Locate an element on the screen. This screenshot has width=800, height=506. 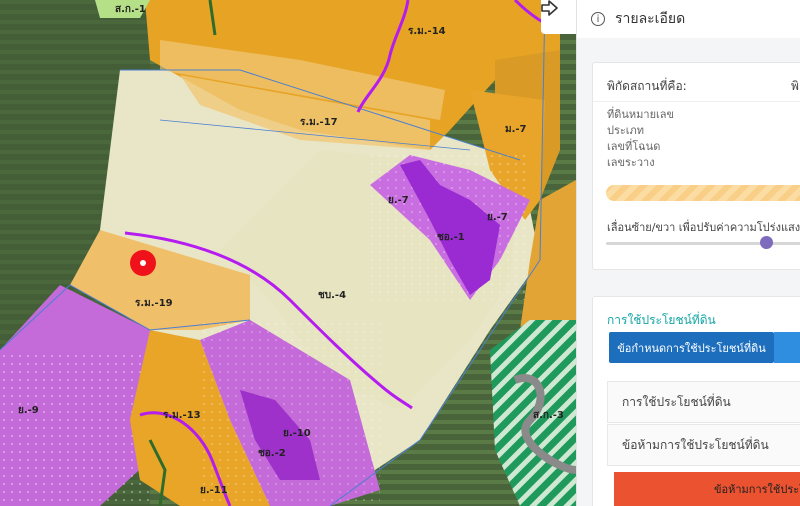
prohibition-row-label: ข้อห้ามการใช้ประโยชน์ที่ดิน is located at coordinates (695, 444).